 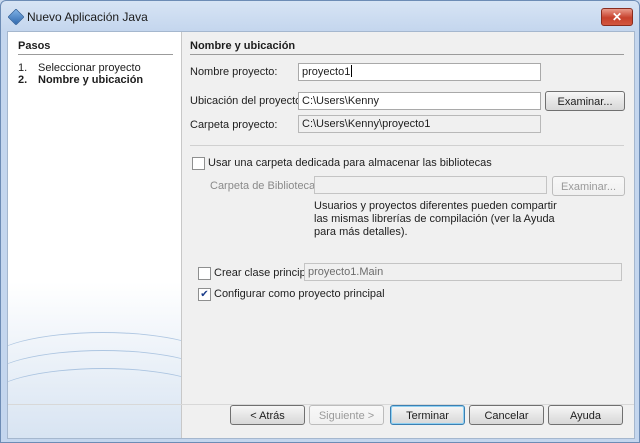 What do you see at coordinates (427, 415) in the screenshot?
I see `finish-button: Terminar` at bounding box center [427, 415].